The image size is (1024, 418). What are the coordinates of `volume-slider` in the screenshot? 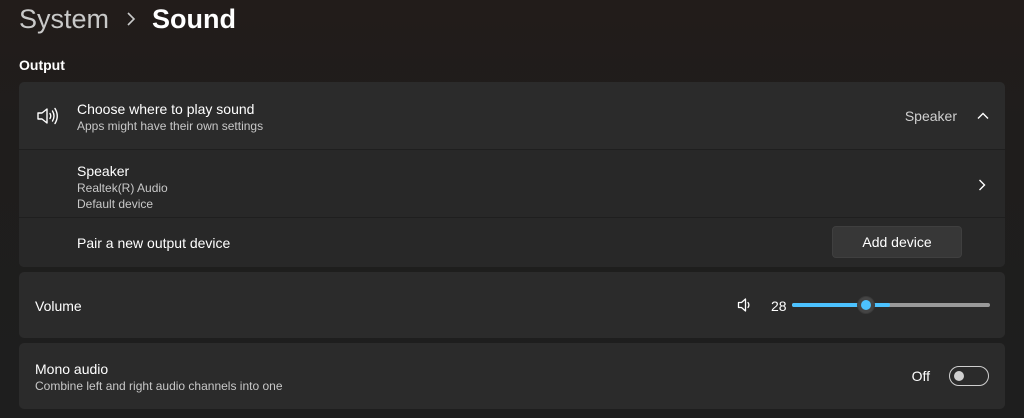 It's located at (891, 305).